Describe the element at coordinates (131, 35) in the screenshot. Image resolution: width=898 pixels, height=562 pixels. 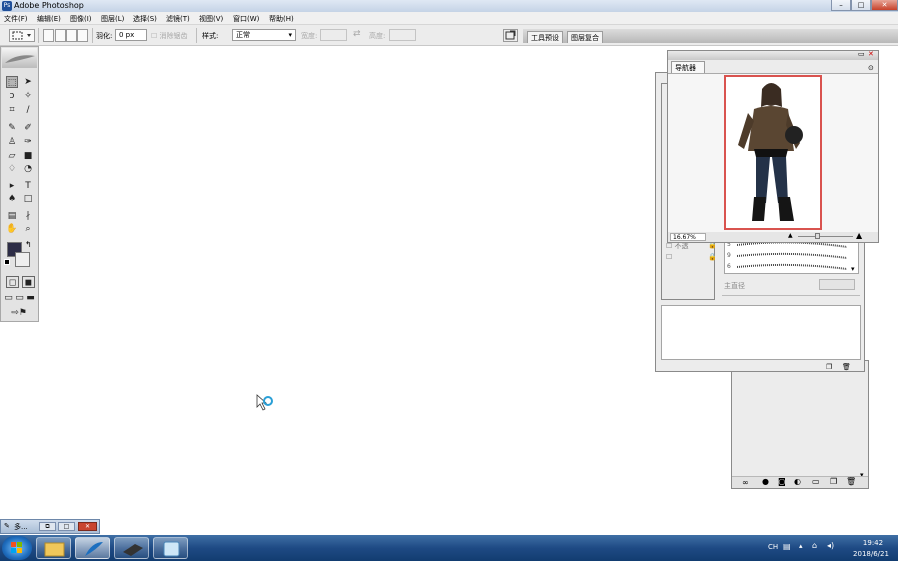
I see `feather-input: 0 px` at that location.